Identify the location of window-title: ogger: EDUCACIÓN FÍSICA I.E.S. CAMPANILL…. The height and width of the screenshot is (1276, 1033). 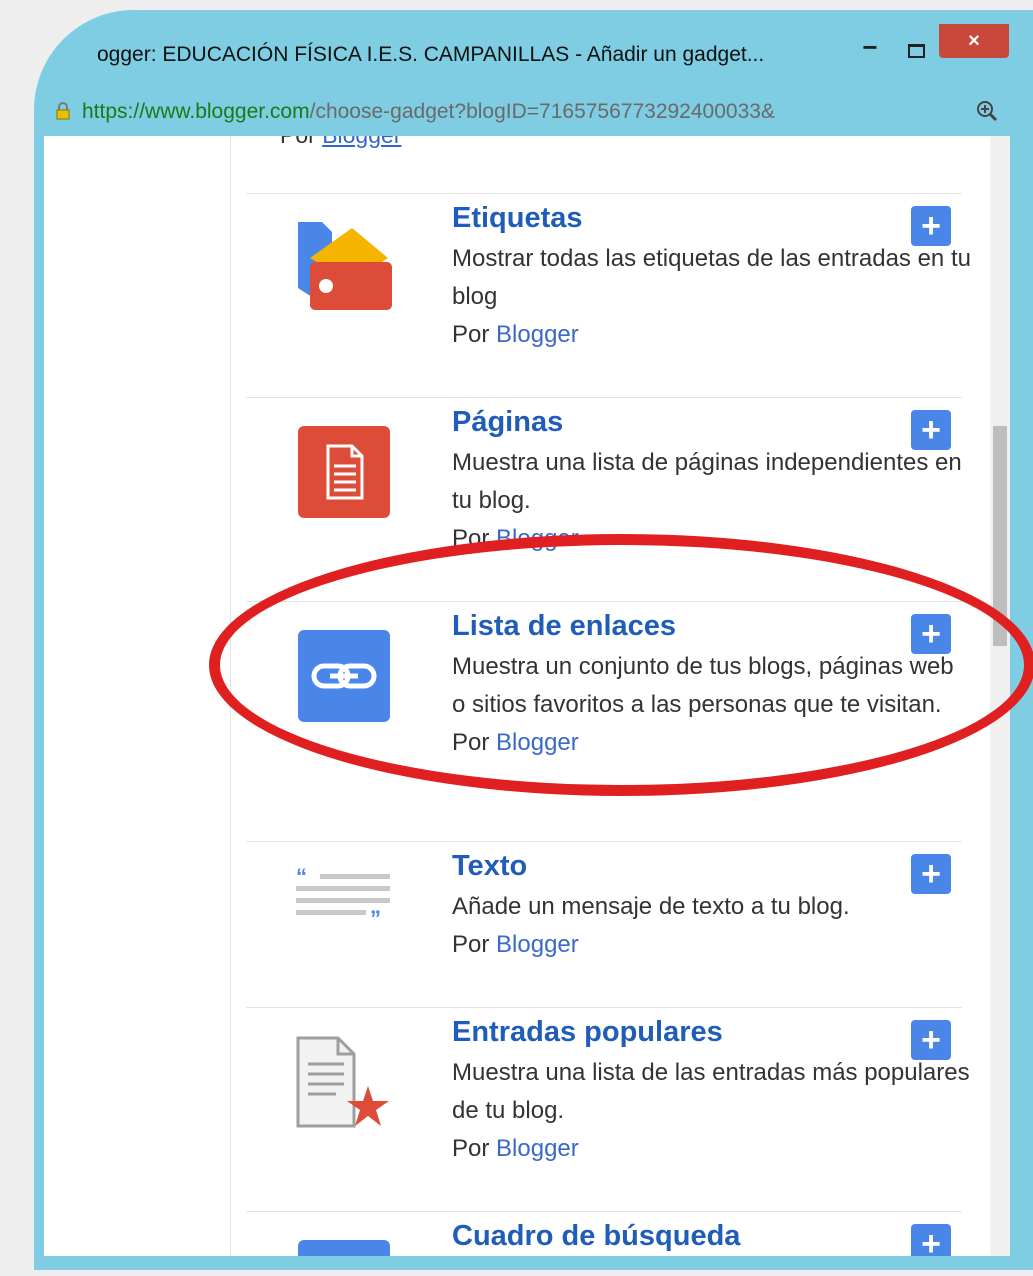
(431, 54).